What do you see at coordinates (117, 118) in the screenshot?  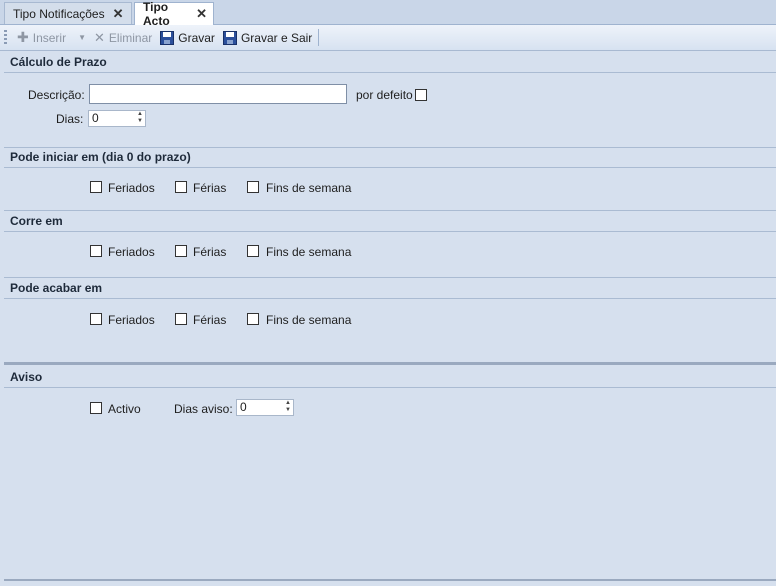 I see `dias-spinner: 0 ▲ ▼` at bounding box center [117, 118].